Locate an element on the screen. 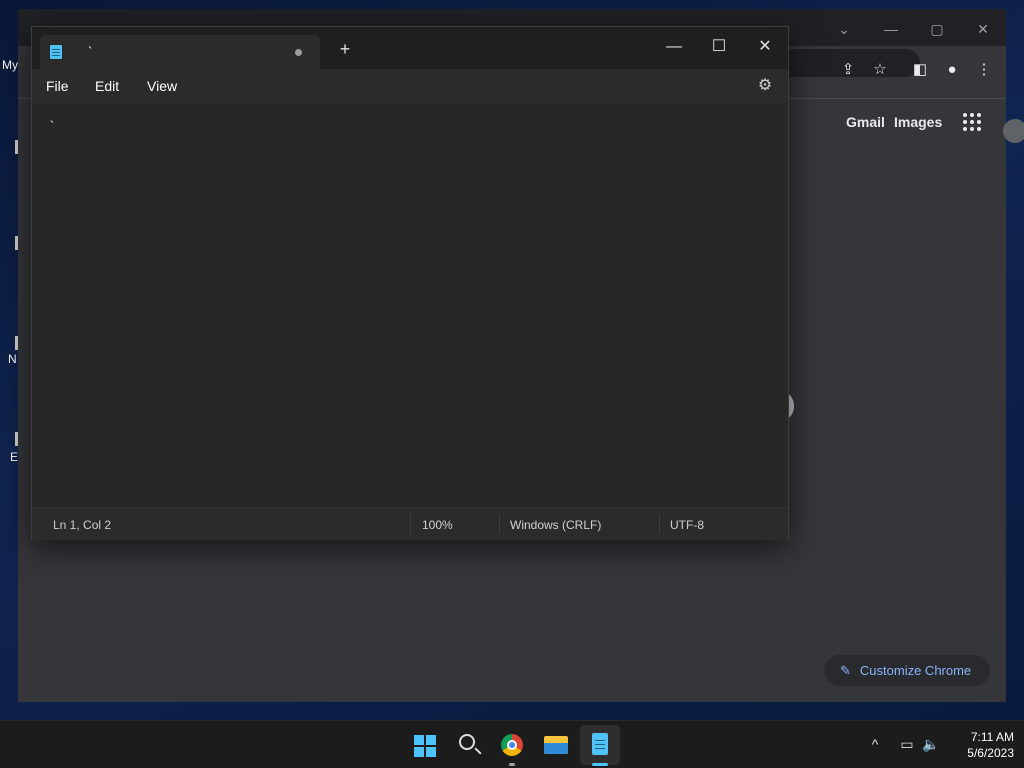  unsaved-dot-icon is located at coordinates (298, 52).